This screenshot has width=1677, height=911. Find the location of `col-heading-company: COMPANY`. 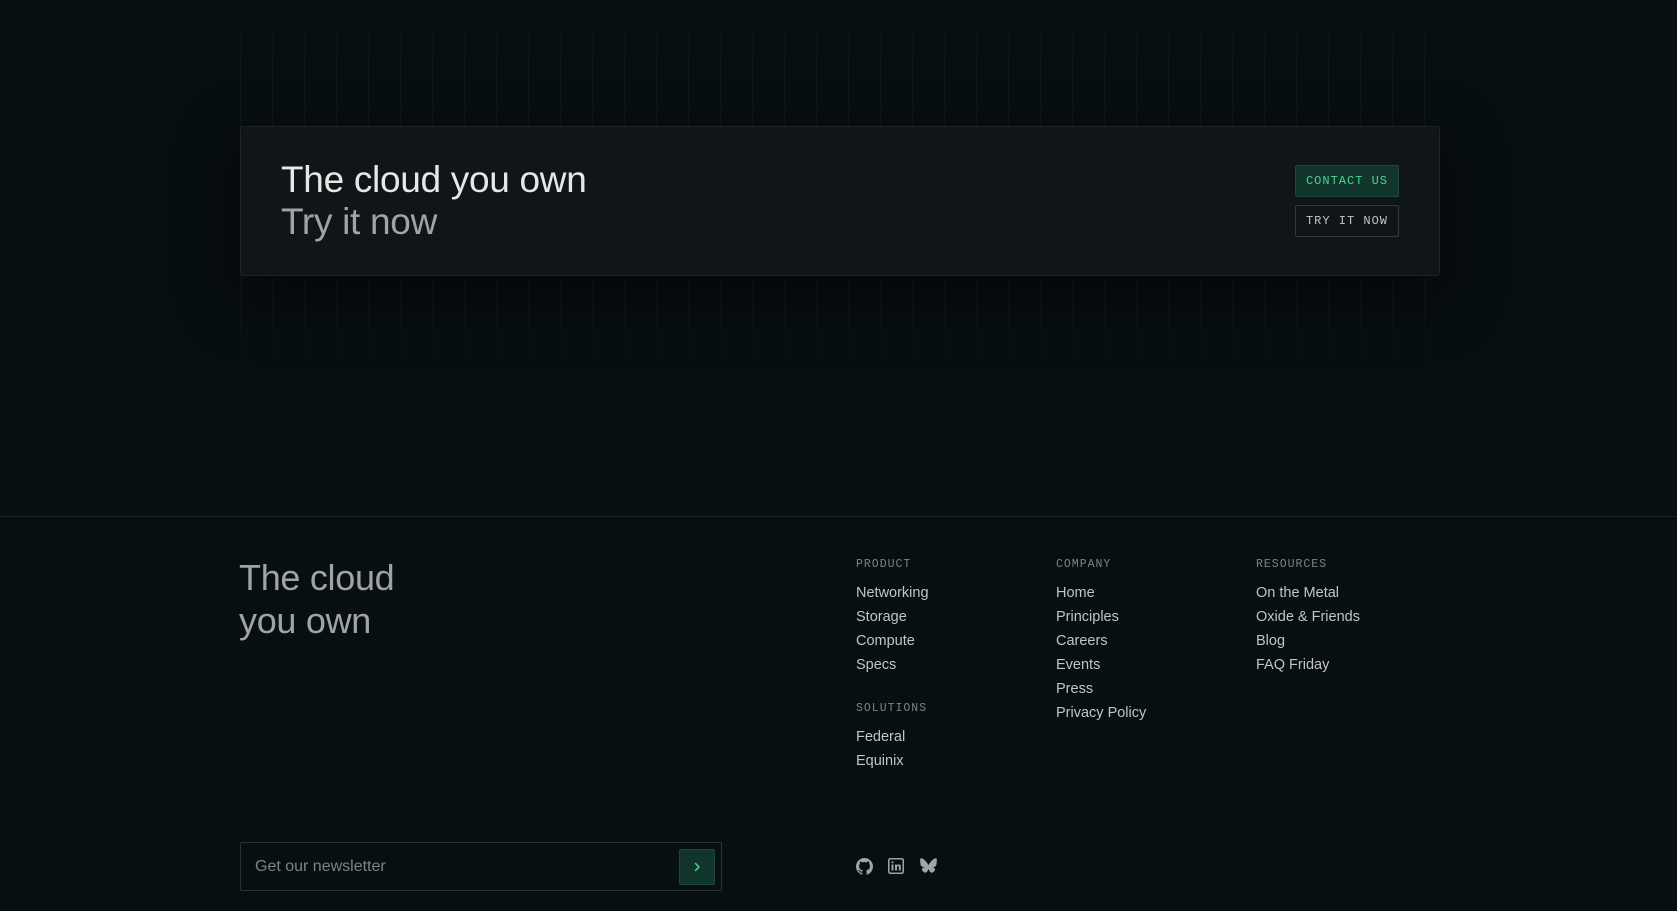

col-heading-company: COMPANY is located at coordinates (1084, 564).